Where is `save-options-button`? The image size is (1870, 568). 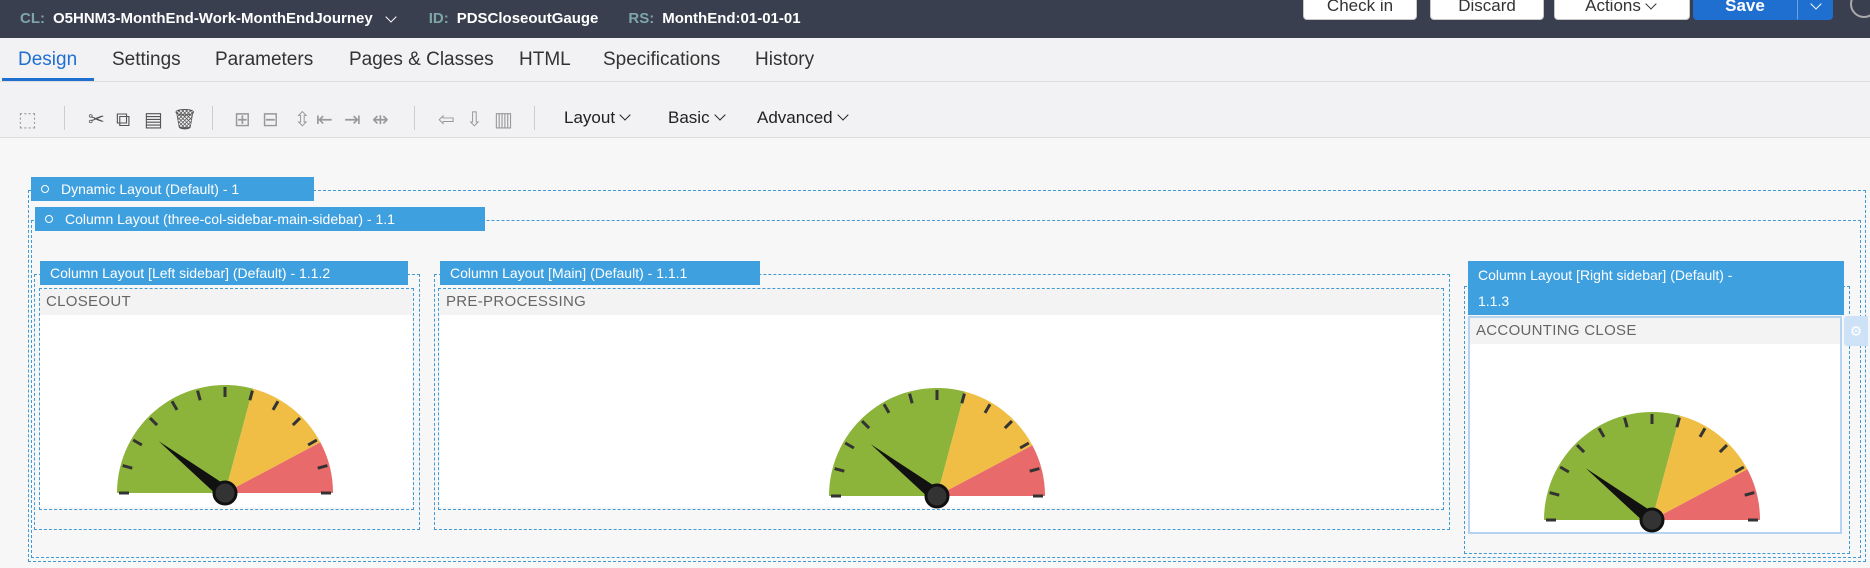 save-options-button is located at coordinates (1815, 10).